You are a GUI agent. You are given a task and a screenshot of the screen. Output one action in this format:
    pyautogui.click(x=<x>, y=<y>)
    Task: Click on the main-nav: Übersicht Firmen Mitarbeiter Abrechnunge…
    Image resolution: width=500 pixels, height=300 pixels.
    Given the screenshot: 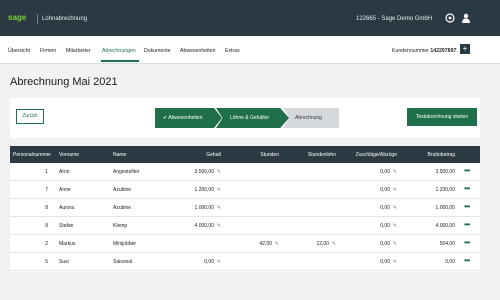 What is the action you would take?
    pyautogui.click(x=250, y=50)
    